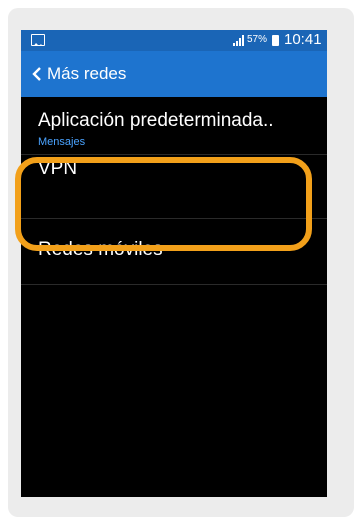 Image resolution: width=362 pixels, height=525 pixels. What do you see at coordinates (86, 74) in the screenshot?
I see `page-title: Más redes` at bounding box center [86, 74].